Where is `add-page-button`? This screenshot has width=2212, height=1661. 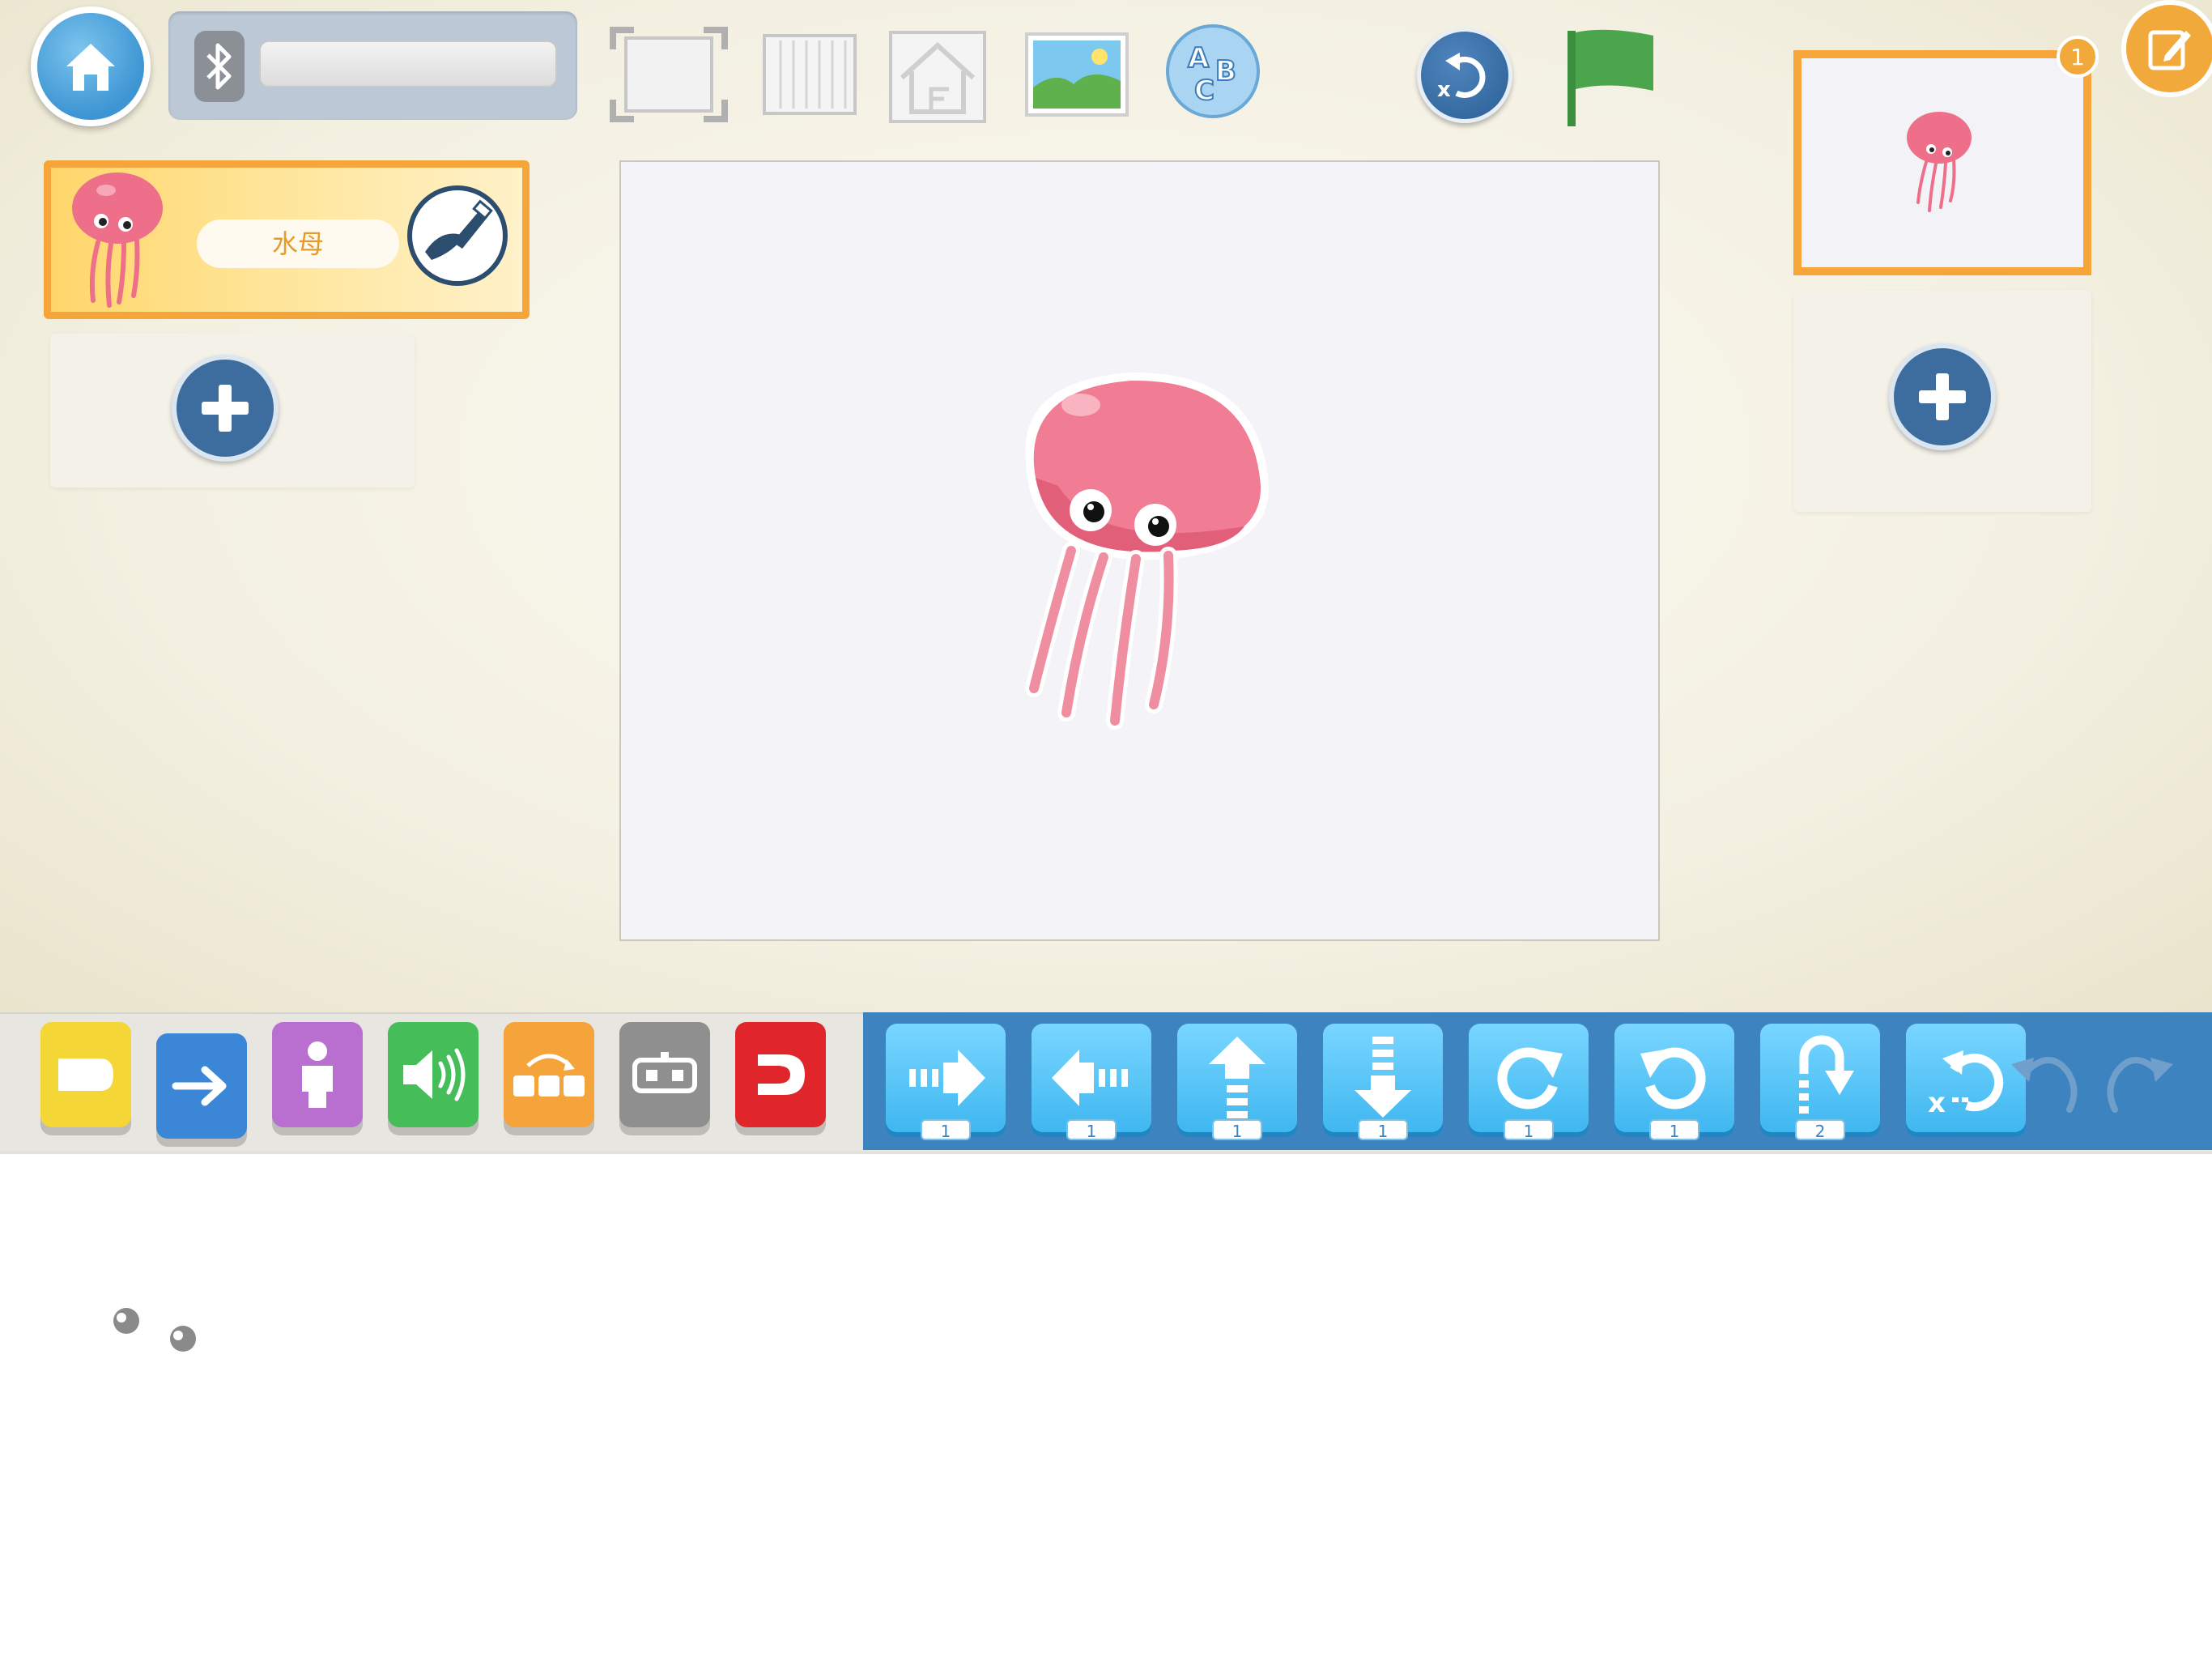 add-page-button is located at coordinates (1943, 397).